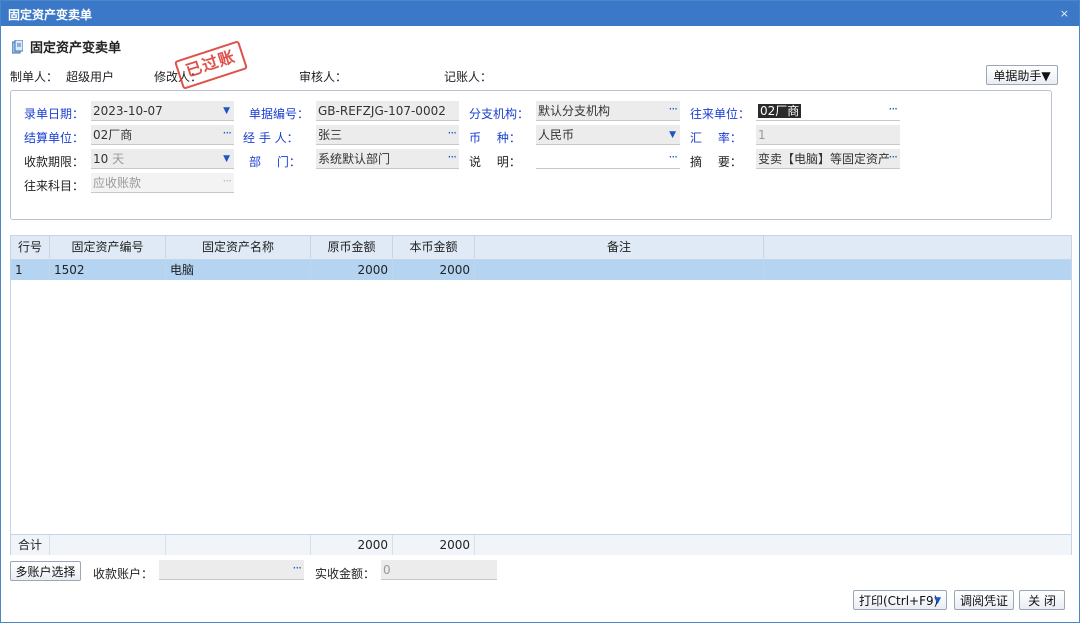 The height and width of the screenshot is (623, 1080). Describe the element at coordinates (30, 247) in the screenshot. I see `column-header: 行号` at that location.